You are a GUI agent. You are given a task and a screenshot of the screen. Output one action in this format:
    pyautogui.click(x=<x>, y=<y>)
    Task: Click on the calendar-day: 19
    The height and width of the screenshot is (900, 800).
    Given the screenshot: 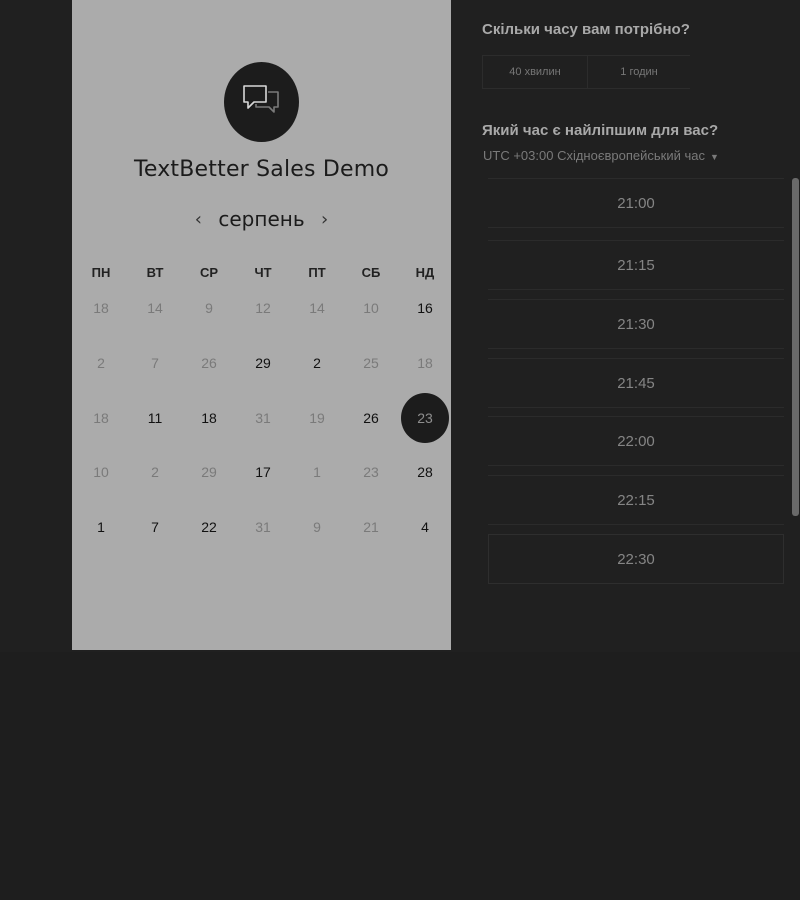 What is the action you would take?
    pyautogui.click(x=317, y=418)
    